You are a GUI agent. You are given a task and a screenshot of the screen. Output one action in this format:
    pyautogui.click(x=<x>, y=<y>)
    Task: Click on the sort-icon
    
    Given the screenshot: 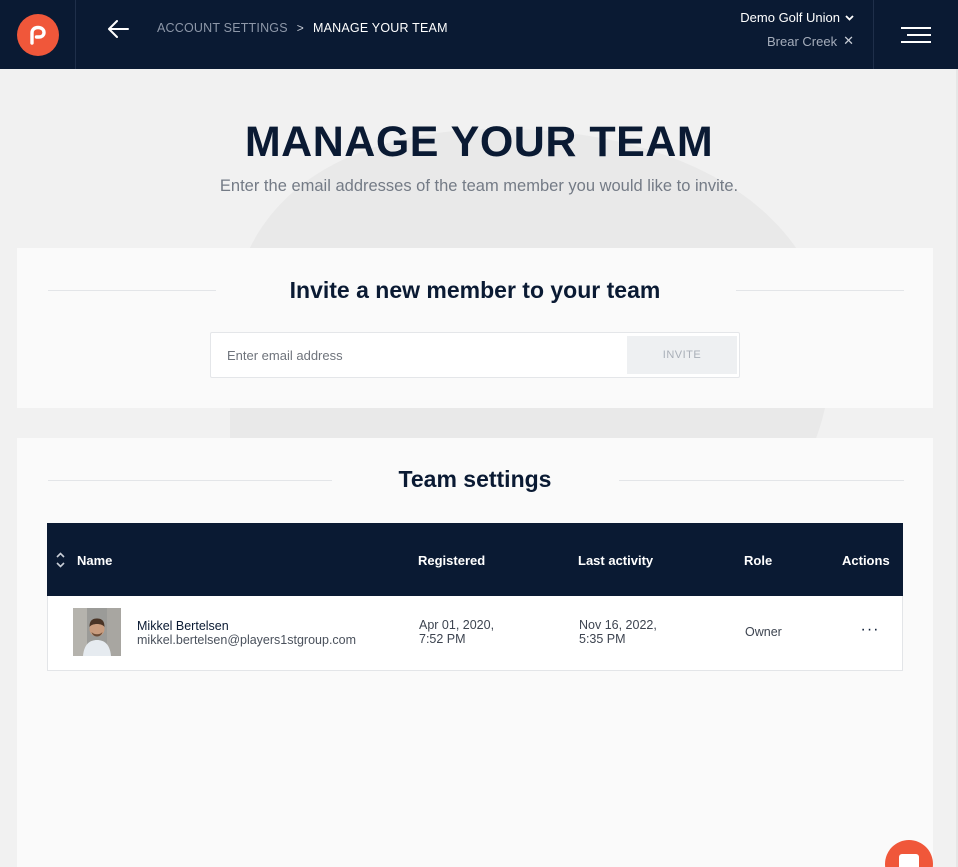 What is the action you would take?
    pyautogui.click(x=60, y=560)
    